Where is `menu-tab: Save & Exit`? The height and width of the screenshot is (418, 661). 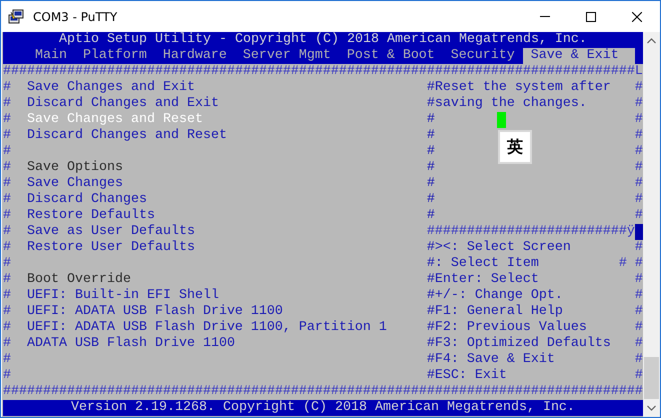 menu-tab: Save & Exit is located at coordinates (578, 56).